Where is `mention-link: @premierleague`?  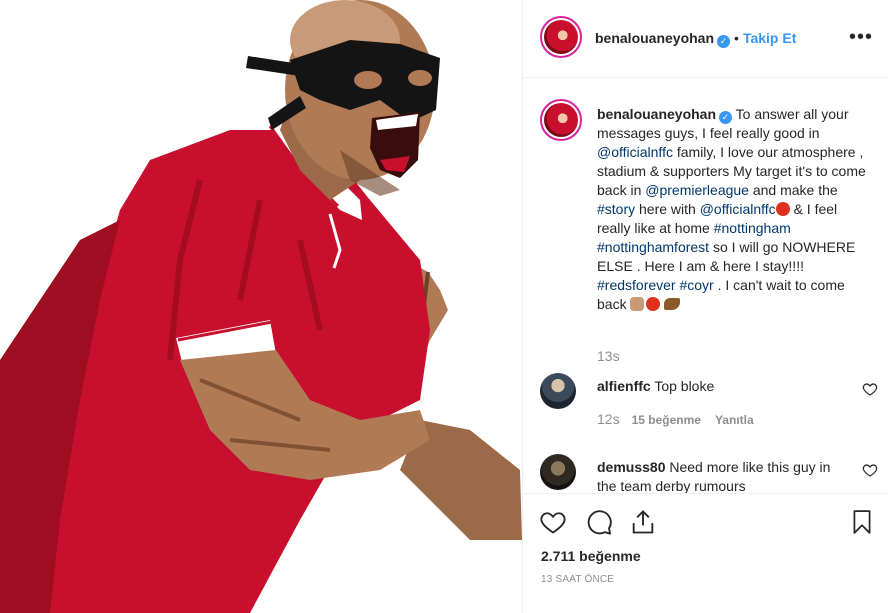 mention-link: @premierleague is located at coordinates (697, 190).